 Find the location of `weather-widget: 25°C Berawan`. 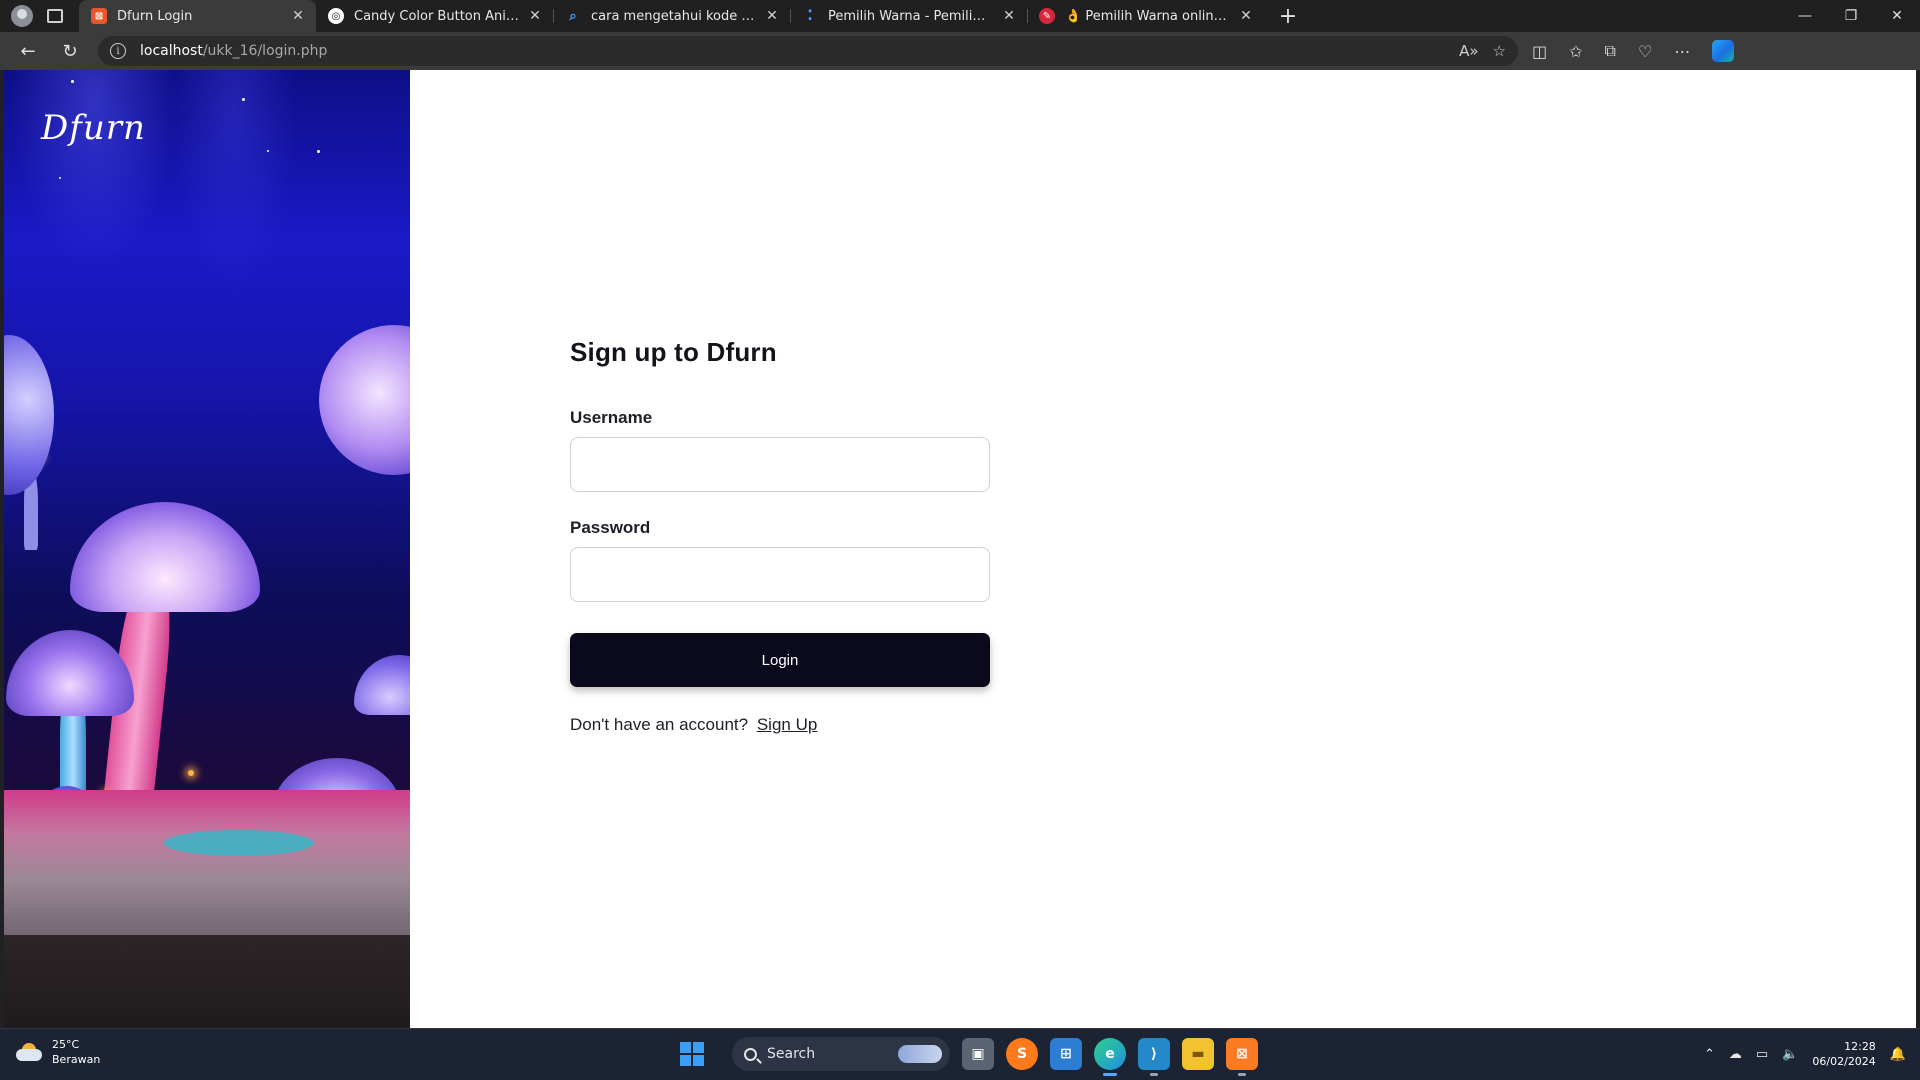

weather-widget: 25°C Berawan is located at coordinates (58, 1052).